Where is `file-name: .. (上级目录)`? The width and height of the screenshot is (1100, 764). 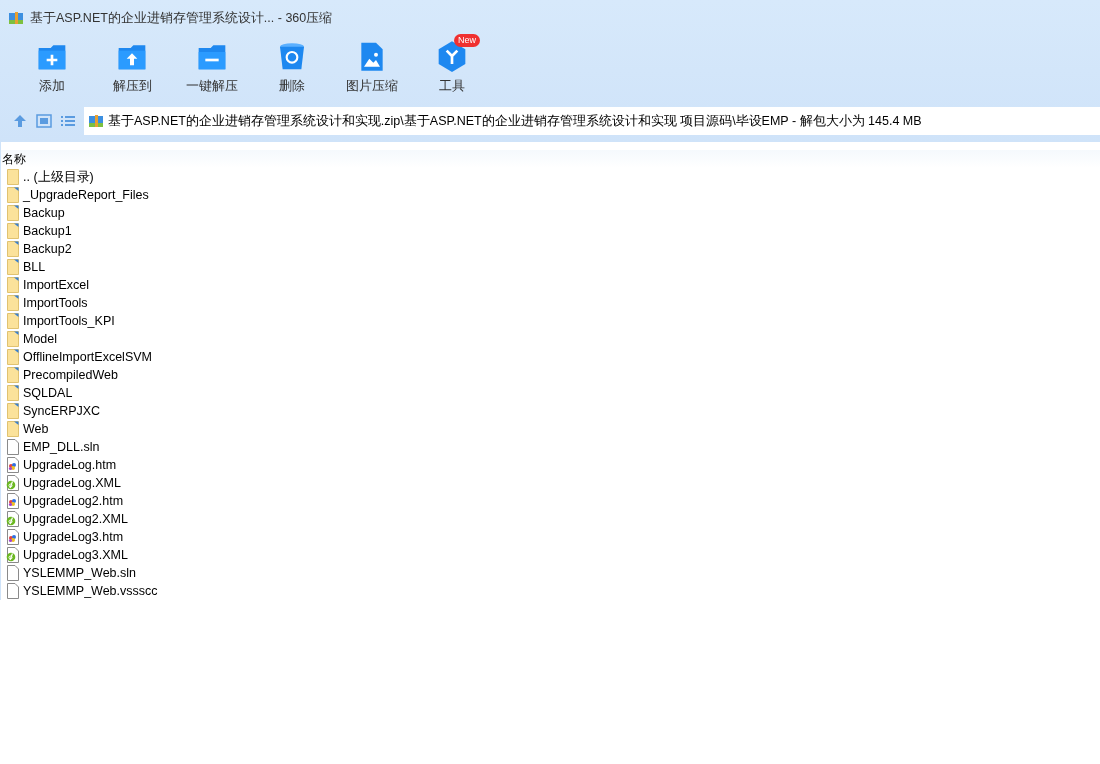 file-name: .. (上级目录) is located at coordinates (58, 177).